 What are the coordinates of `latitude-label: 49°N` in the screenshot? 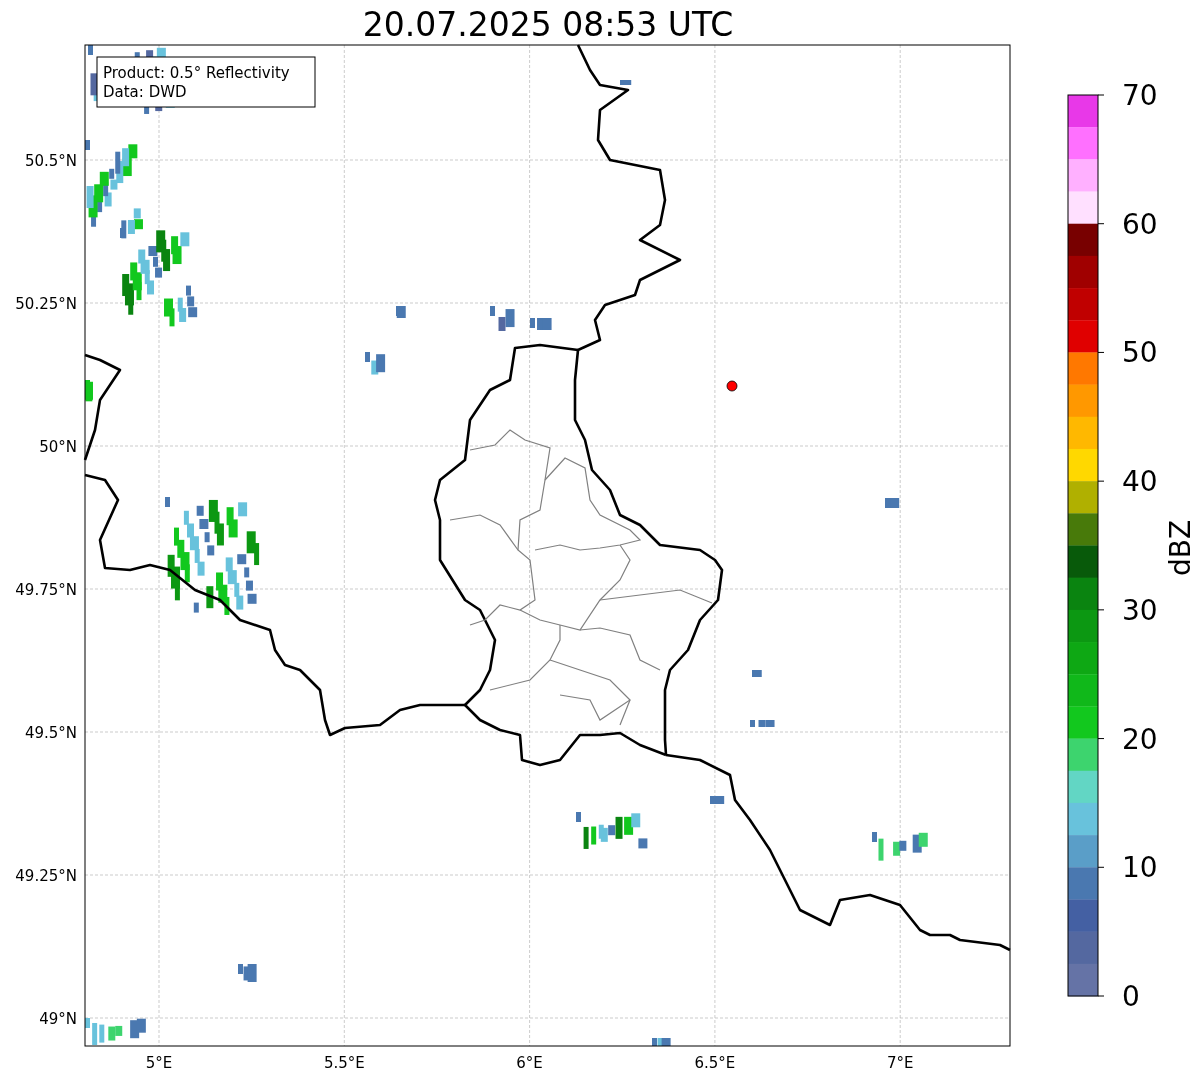 It's located at (58, 1019).